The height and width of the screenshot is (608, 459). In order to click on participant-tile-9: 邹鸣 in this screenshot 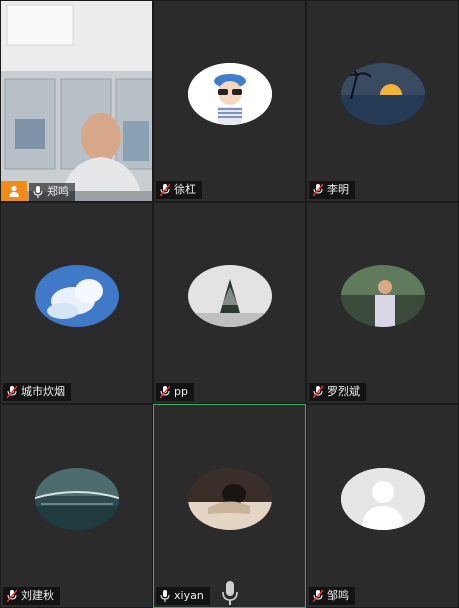, I will do `click(382, 506)`.